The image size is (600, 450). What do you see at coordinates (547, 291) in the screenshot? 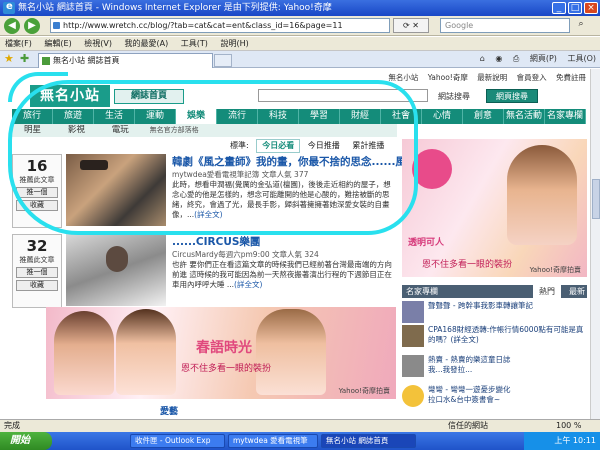
I see `tab-hot: 熱門` at bounding box center [547, 291].